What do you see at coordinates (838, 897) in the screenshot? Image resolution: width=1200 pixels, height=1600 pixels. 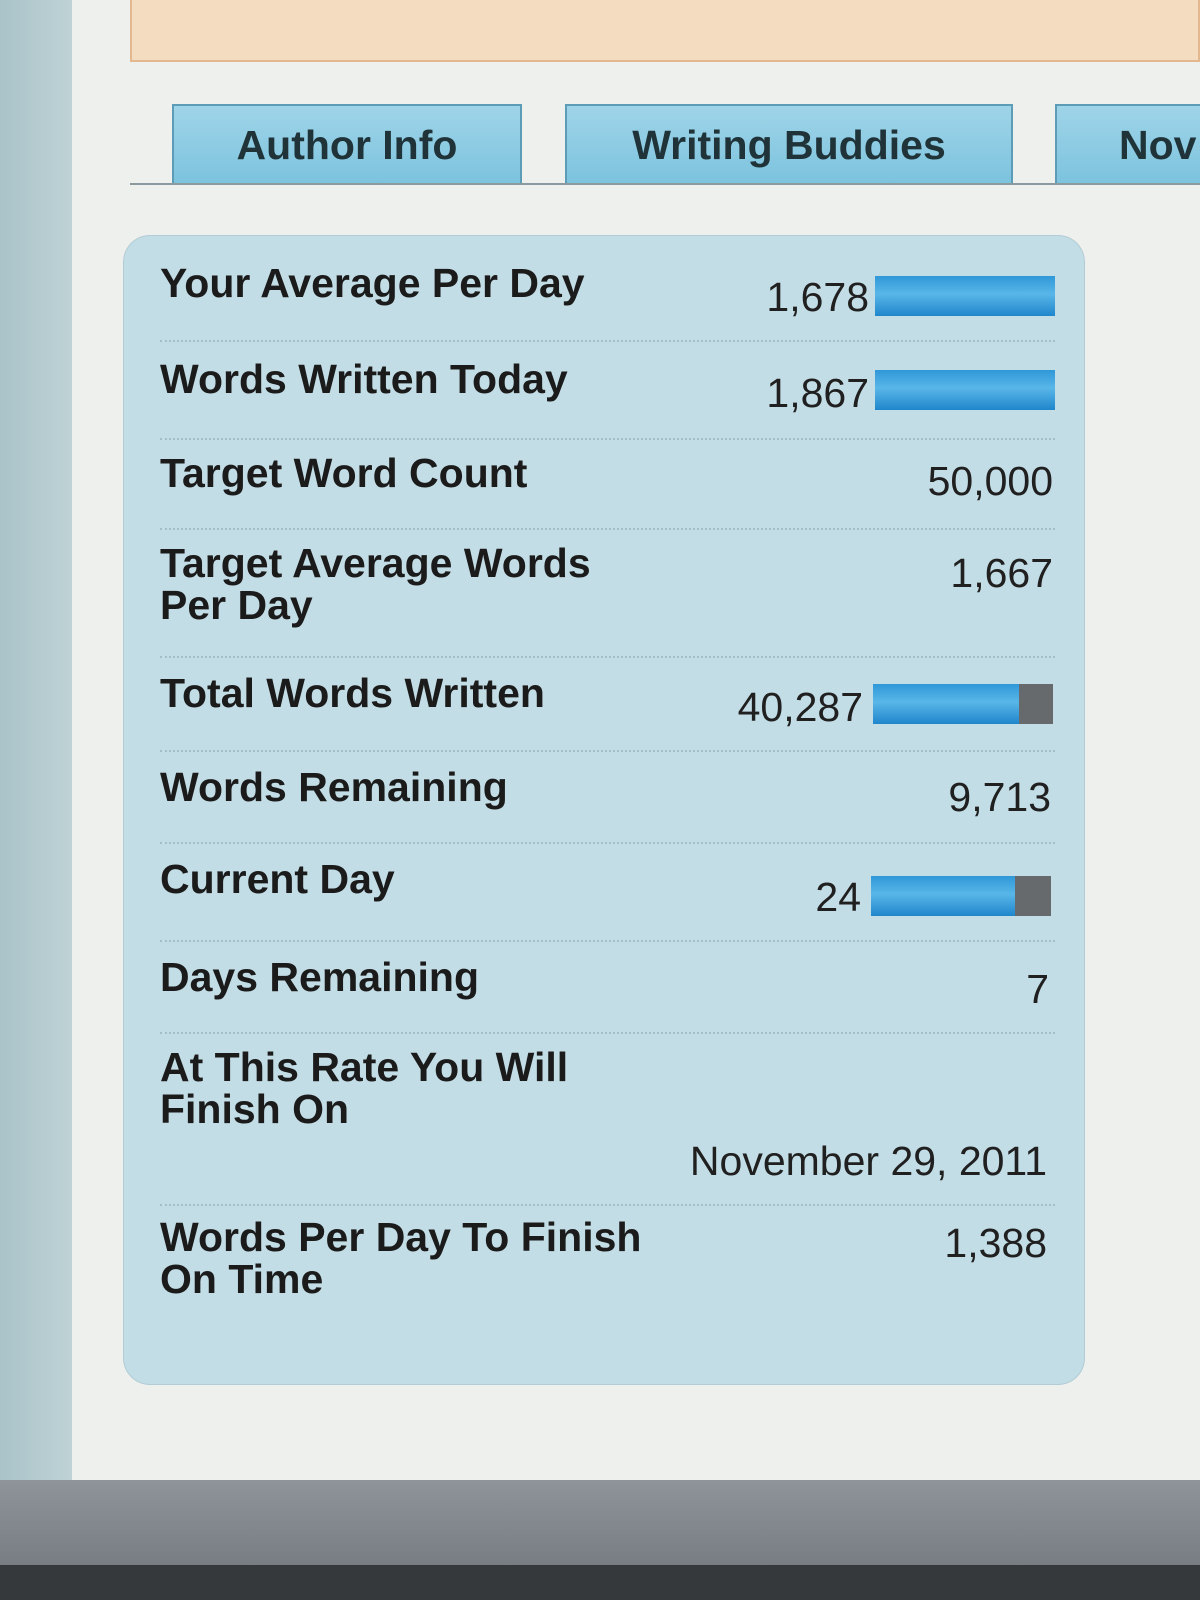 I see `stat-value: 24` at bounding box center [838, 897].